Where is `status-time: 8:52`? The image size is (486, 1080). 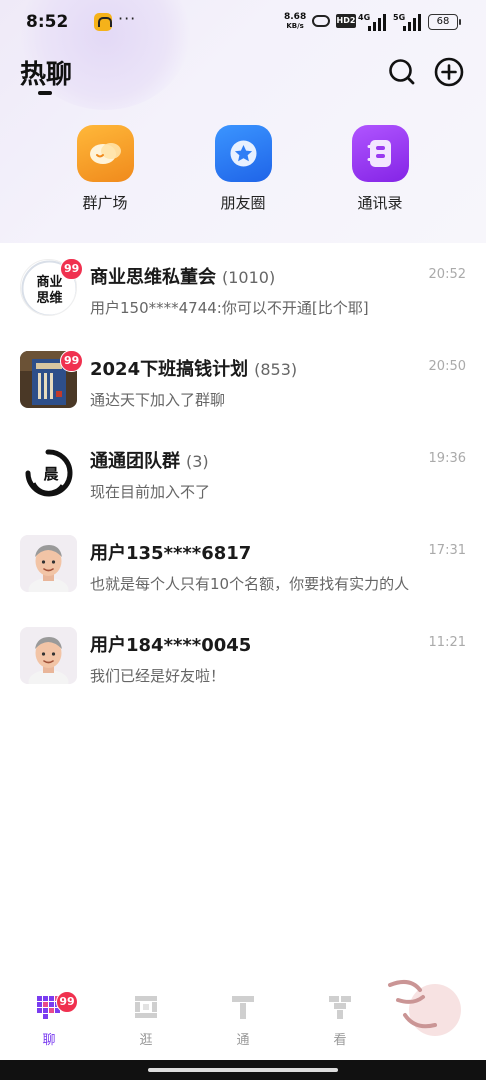
status-time: 8:52 is located at coordinates (47, 22).